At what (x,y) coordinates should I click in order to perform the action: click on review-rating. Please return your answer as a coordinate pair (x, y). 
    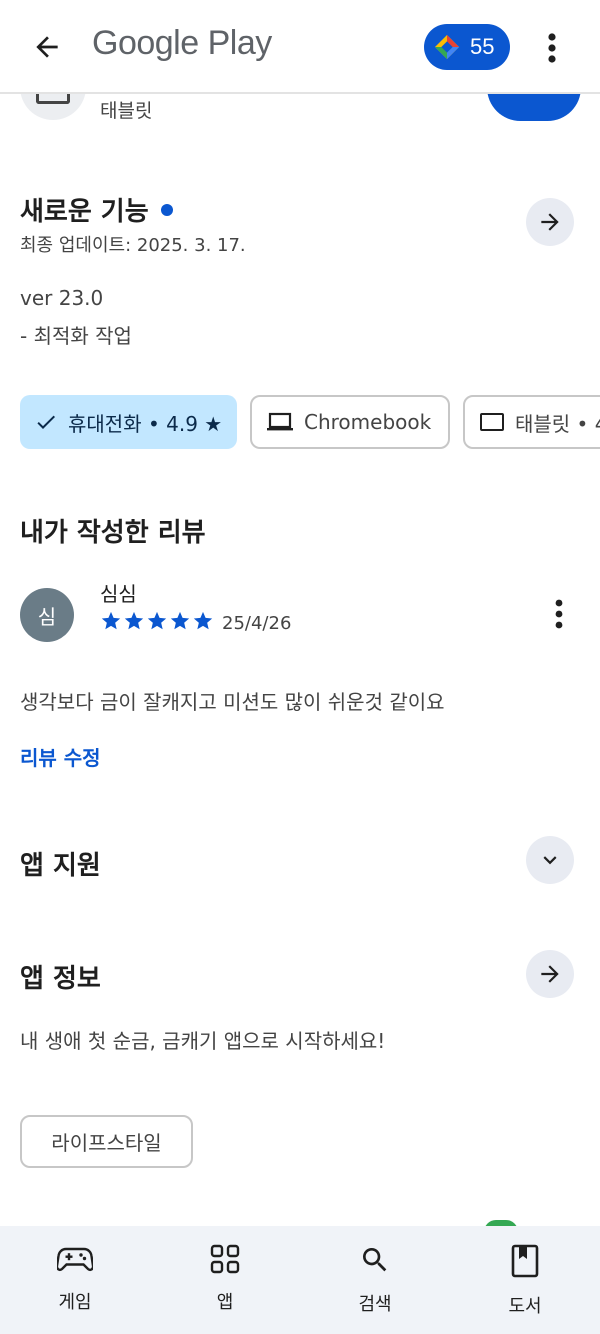
    Looking at the image, I should click on (157, 621).